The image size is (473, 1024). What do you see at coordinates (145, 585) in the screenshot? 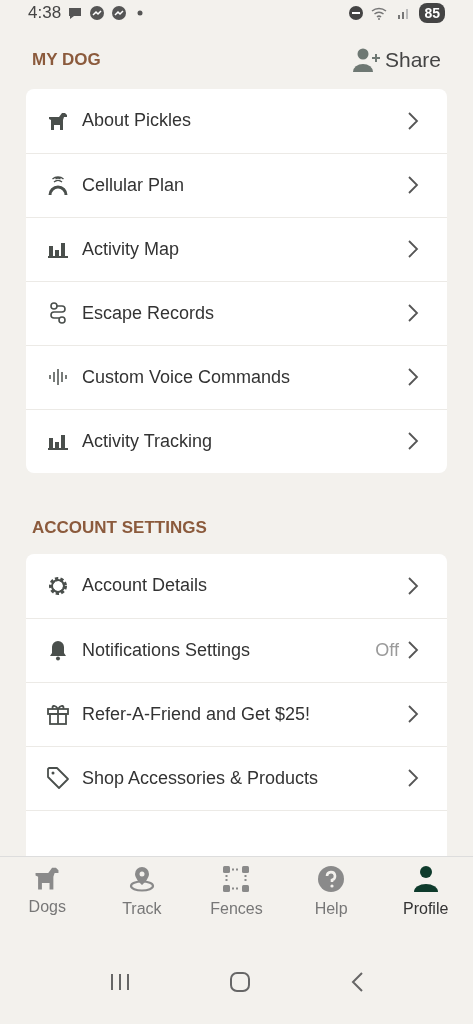
I see `row-label: Account Details` at bounding box center [145, 585].